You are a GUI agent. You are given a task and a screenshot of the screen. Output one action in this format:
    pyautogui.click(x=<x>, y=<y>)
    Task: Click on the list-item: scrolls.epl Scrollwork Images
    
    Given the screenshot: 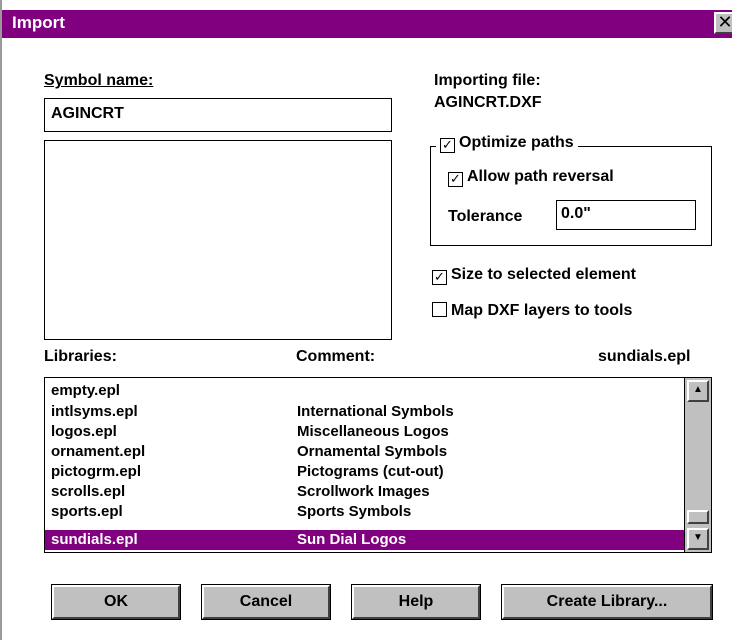 What is the action you would take?
    pyautogui.click(x=365, y=492)
    